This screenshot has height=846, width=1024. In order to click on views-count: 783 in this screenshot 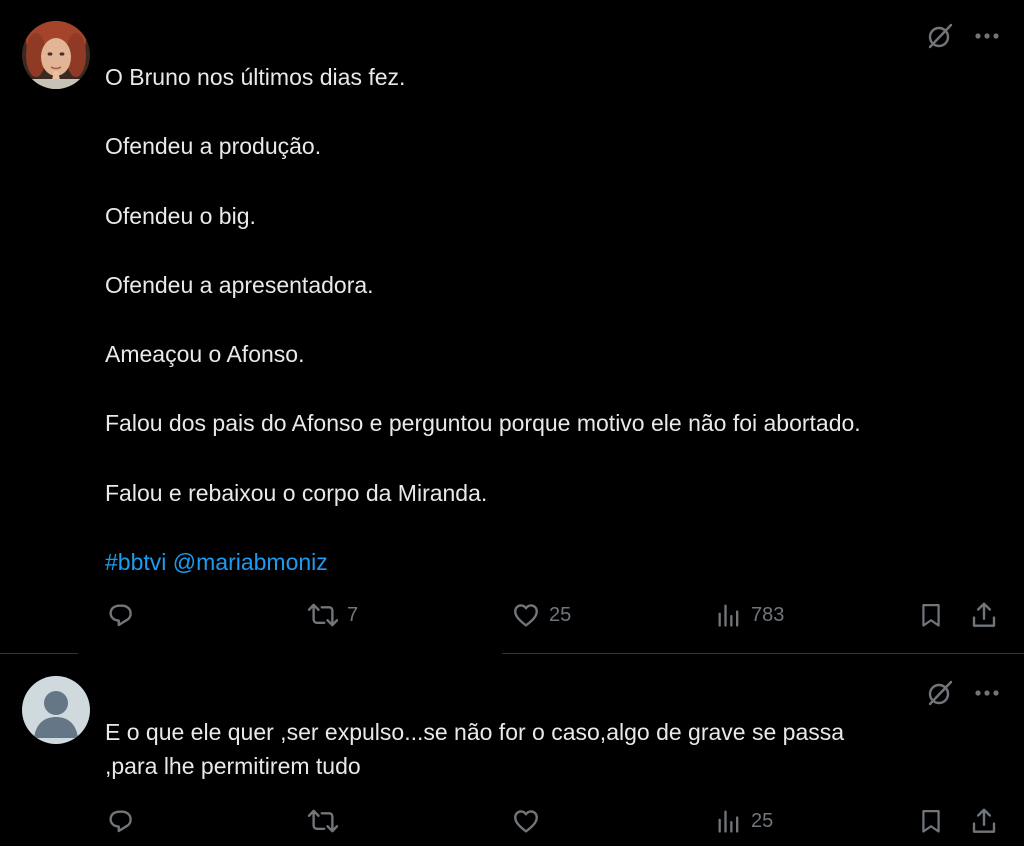, I will do `click(768, 614)`.